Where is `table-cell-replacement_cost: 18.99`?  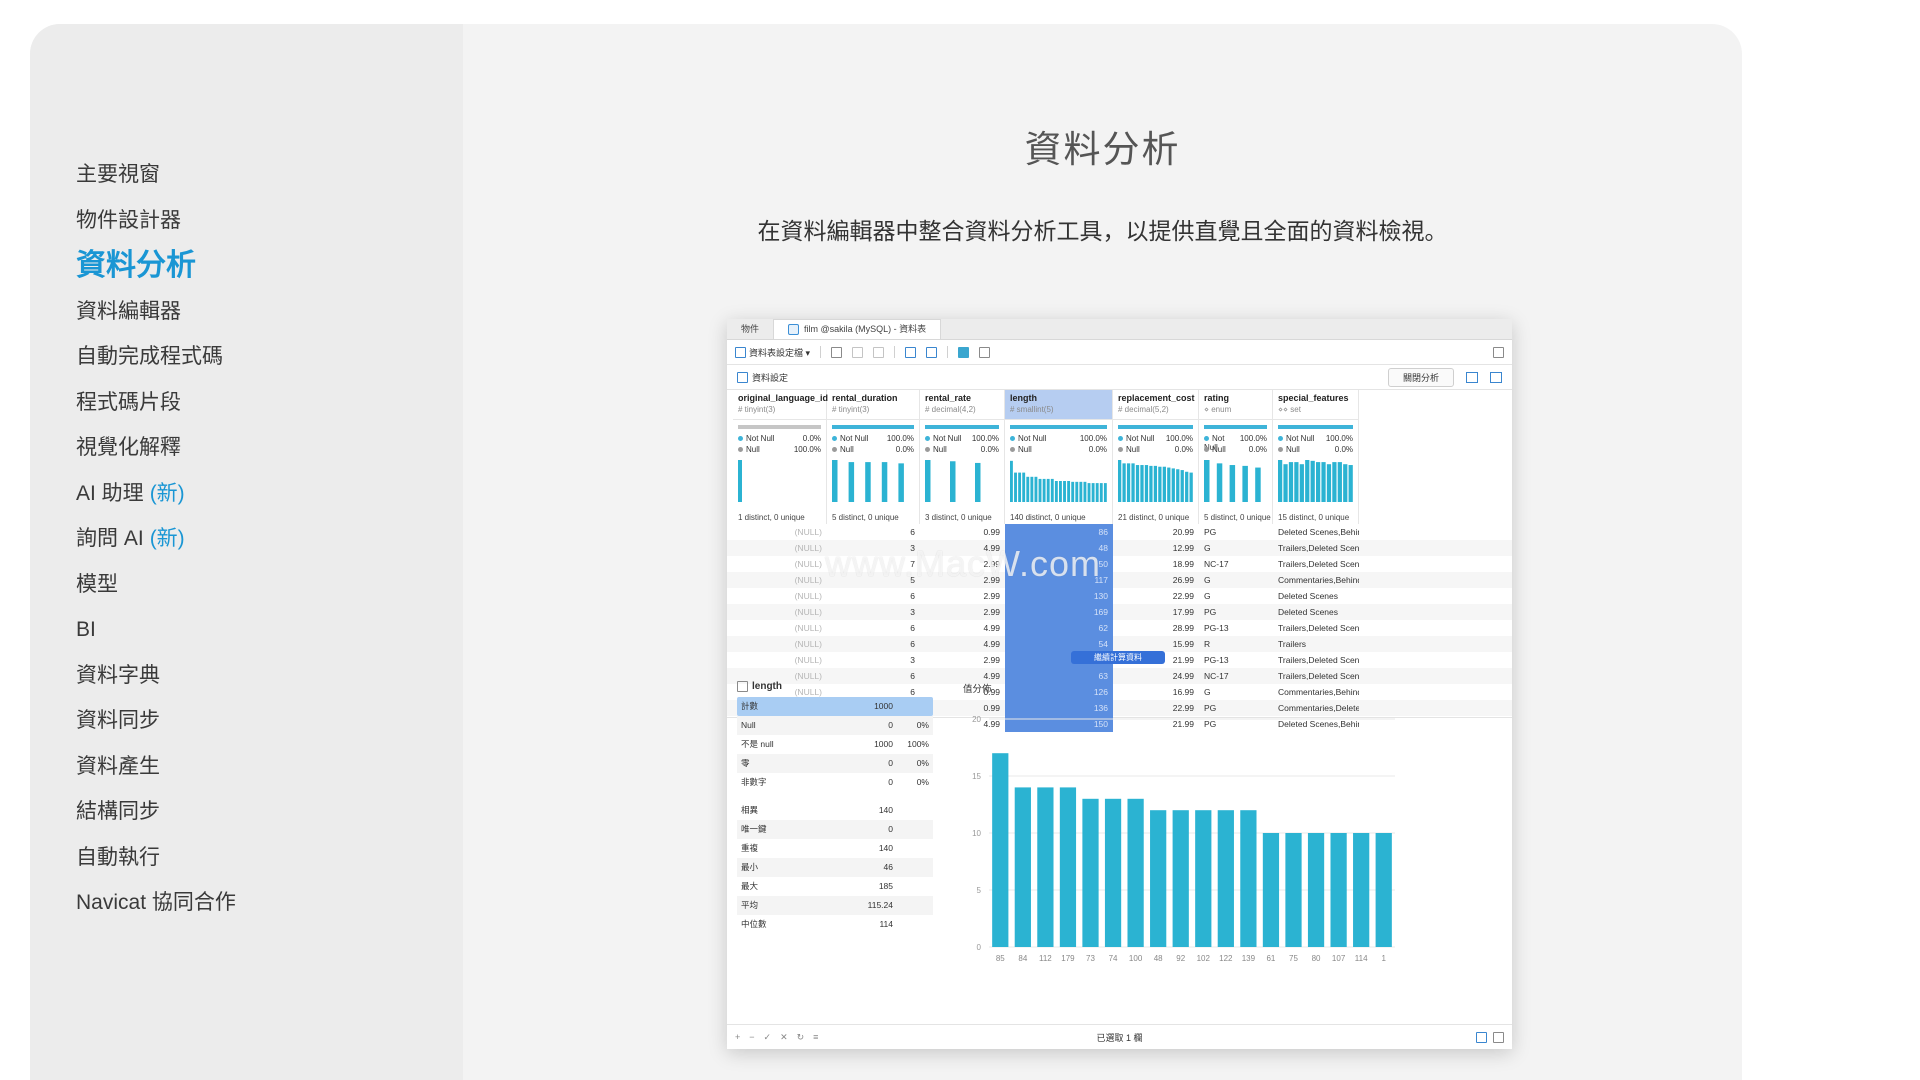
table-cell-replacement_cost: 18.99 is located at coordinates (1156, 564).